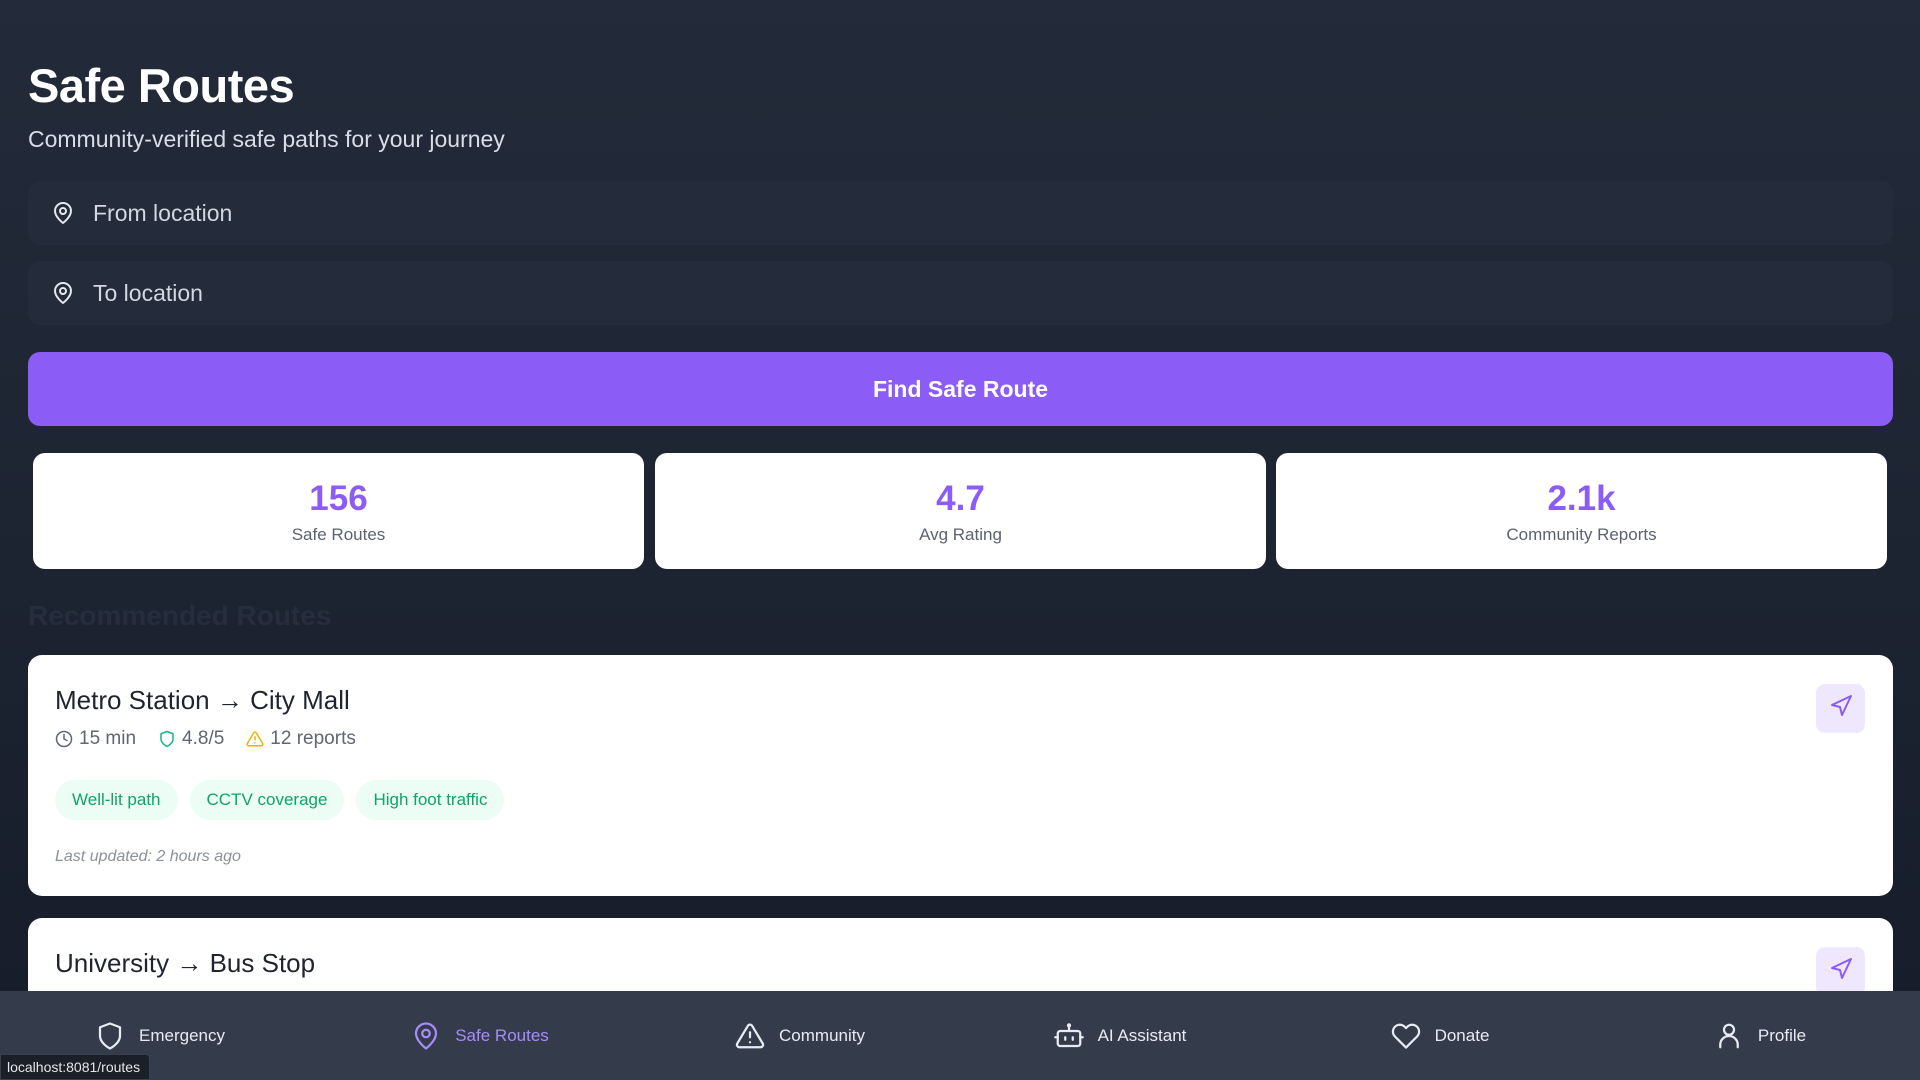 Image resolution: width=1920 pixels, height=1080 pixels. I want to click on route-meta: 15 min 4.8/5 12 reports, so click(216, 739).